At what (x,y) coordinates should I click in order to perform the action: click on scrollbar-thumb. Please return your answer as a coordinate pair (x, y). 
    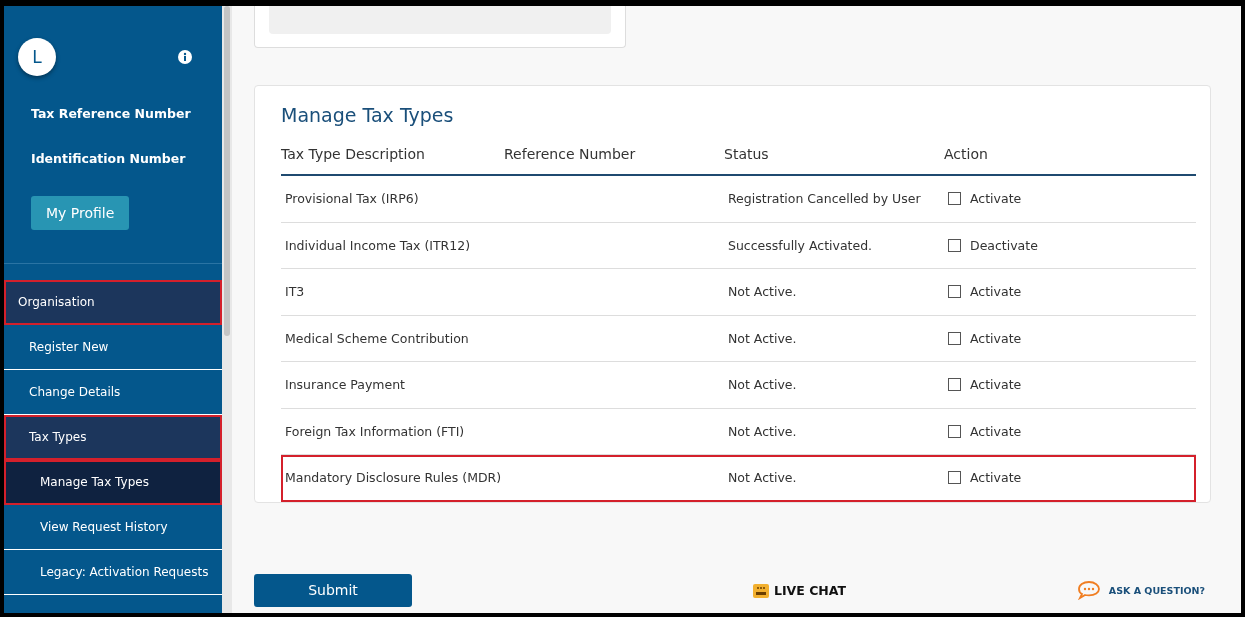
    Looking at the image, I should click on (227, 171).